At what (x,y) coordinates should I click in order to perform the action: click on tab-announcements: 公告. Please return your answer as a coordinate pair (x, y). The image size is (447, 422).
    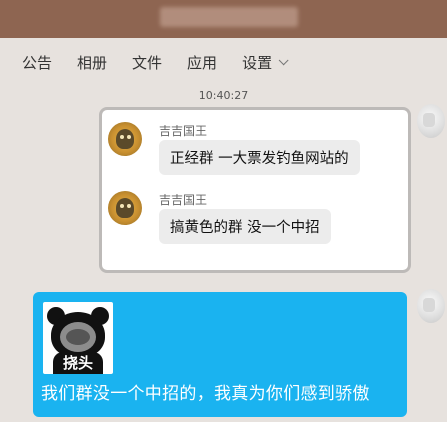
    Looking at the image, I should click on (37, 62).